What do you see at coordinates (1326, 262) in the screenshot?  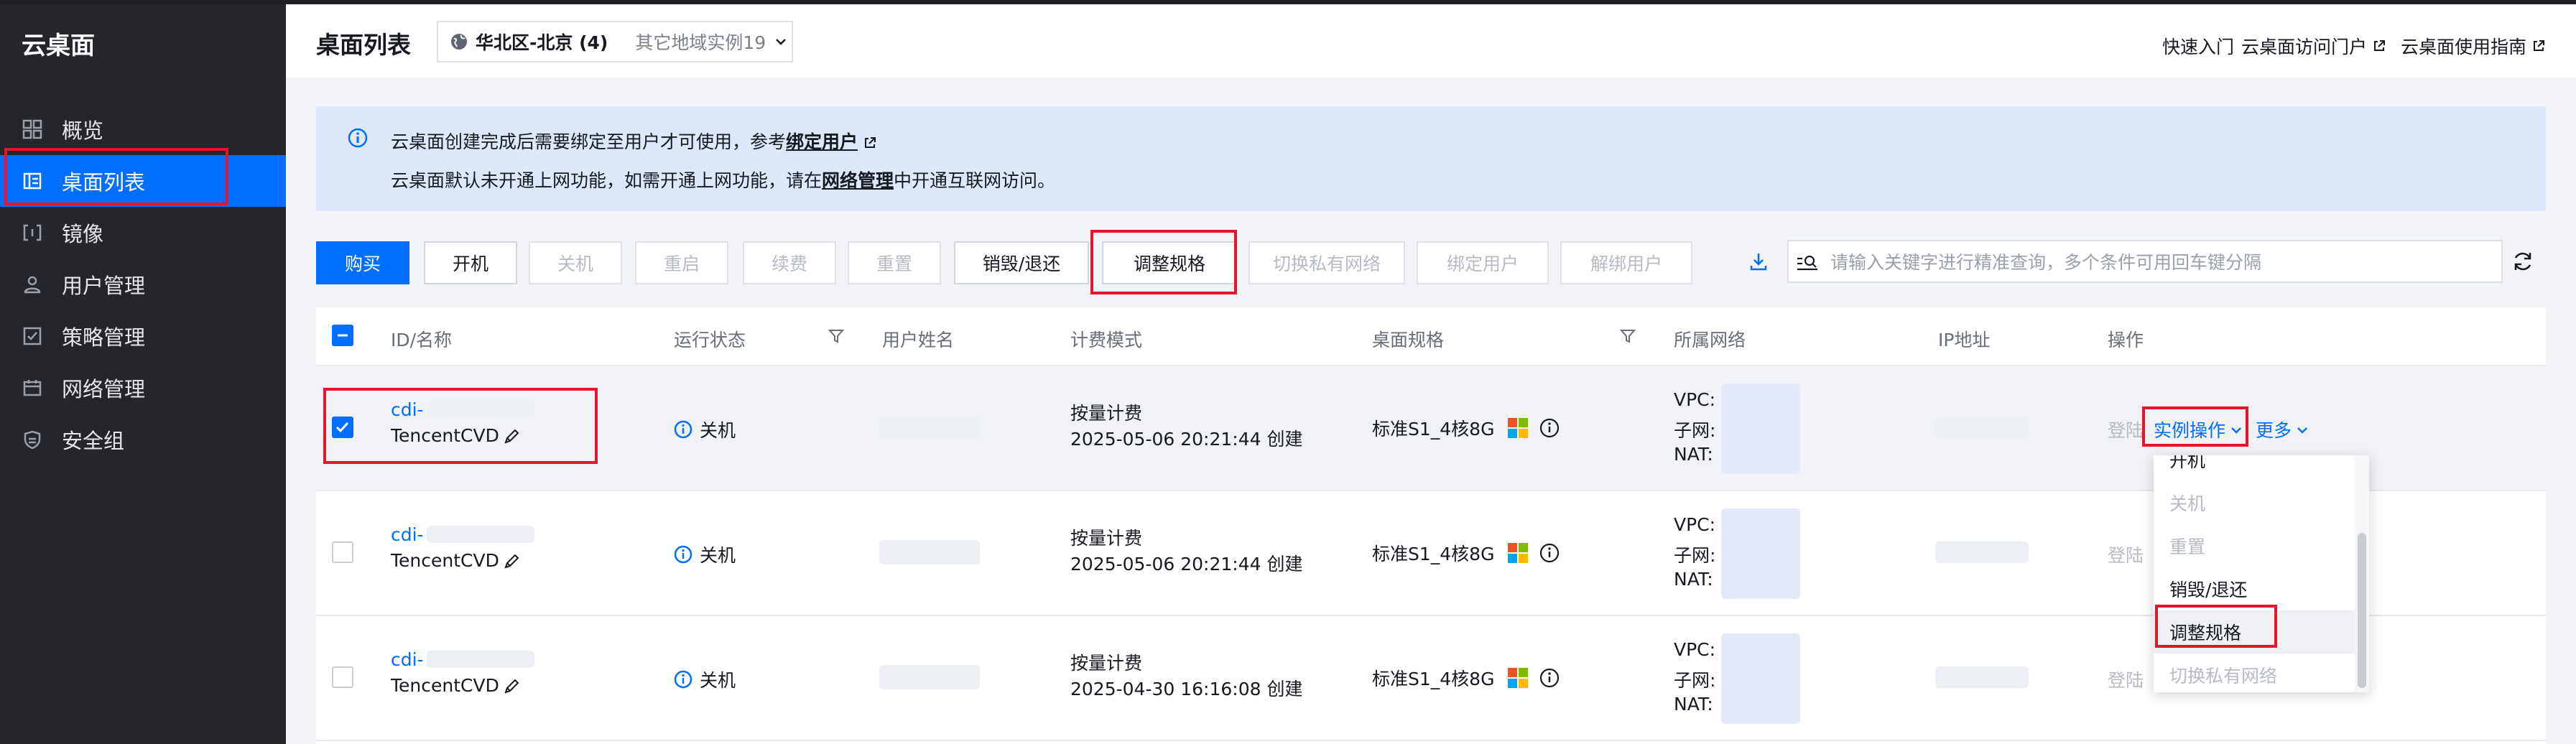 I see `switch-vpc-button: 切换私有网络` at bounding box center [1326, 262].